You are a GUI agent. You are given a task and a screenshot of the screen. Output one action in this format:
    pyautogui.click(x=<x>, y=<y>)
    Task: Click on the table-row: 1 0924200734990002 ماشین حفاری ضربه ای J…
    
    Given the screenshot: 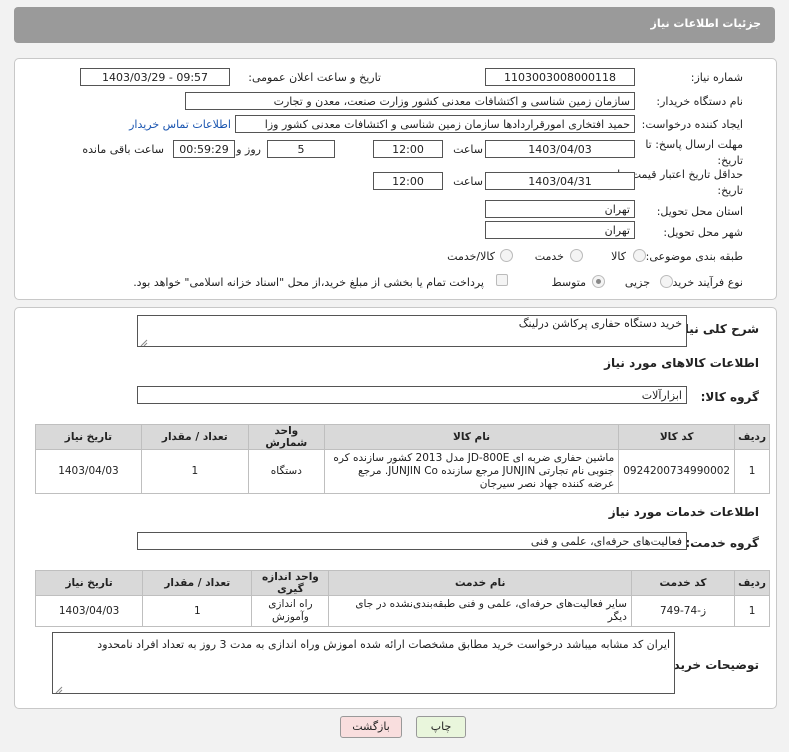 What is the action you would take?
    pyautogui.click(x=402, y=471)
    